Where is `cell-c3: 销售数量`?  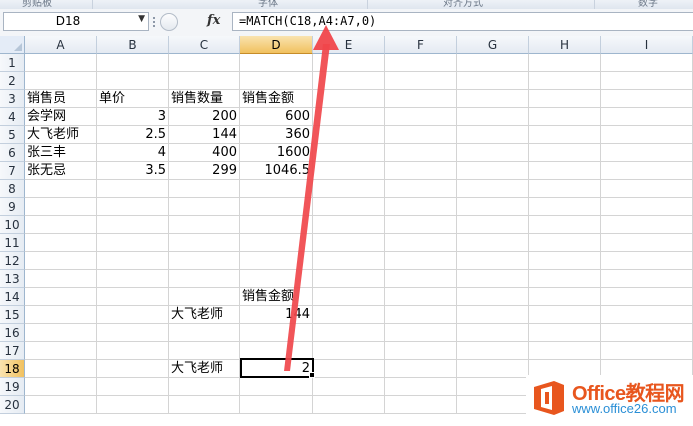
cell-c3: 销售数量 is located at coordinates (204, 99).